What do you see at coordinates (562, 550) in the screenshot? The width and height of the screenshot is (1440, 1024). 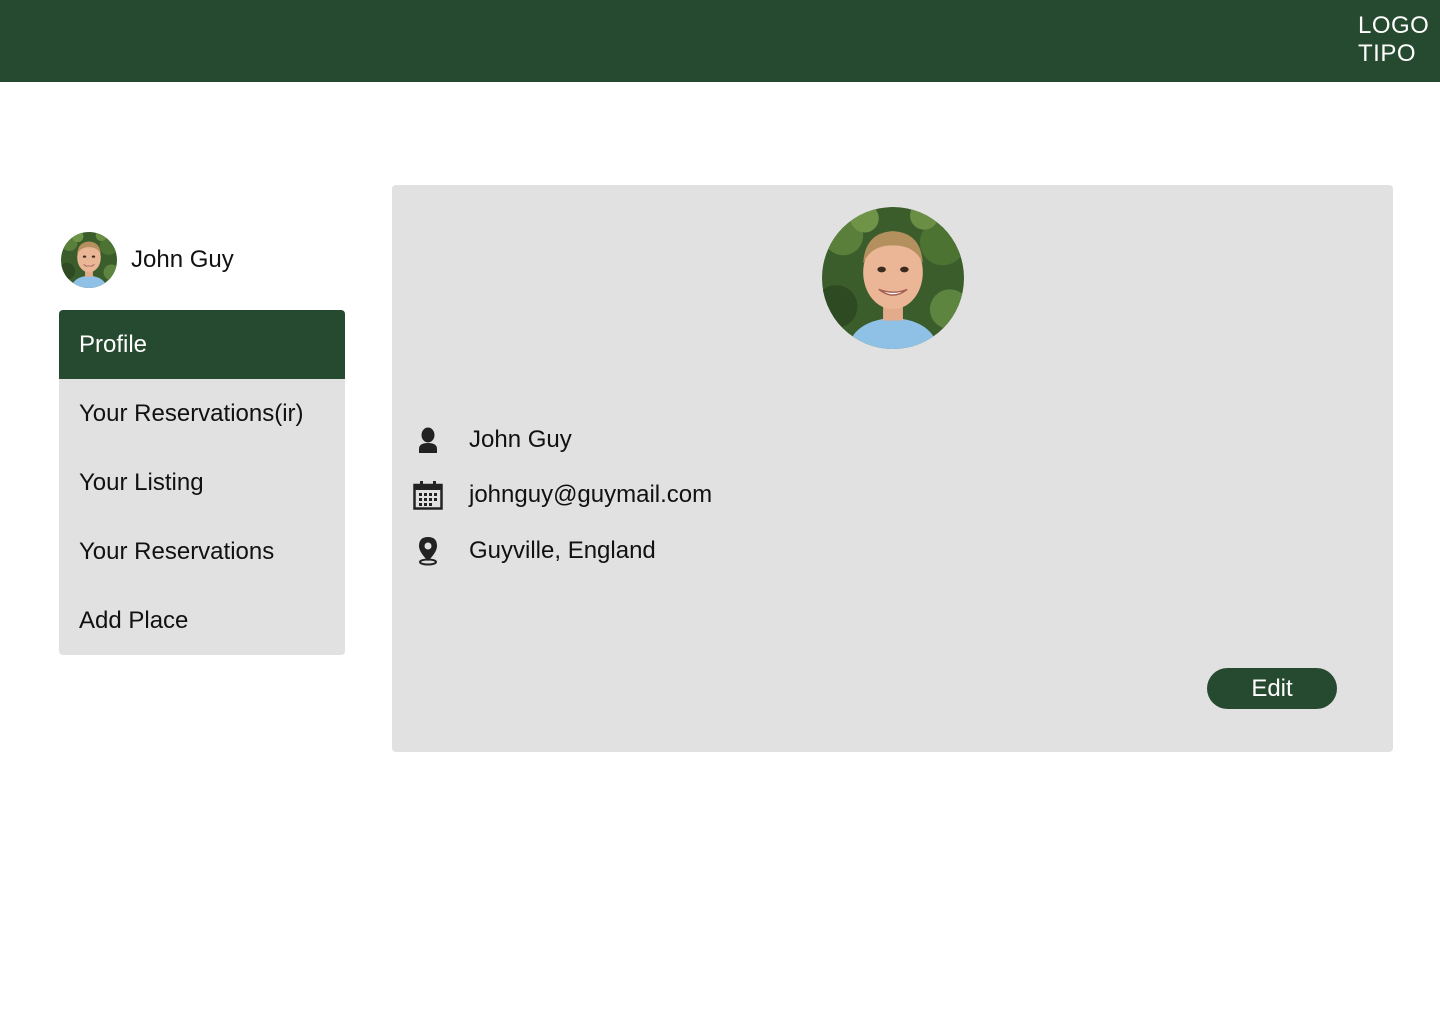 I see `profile-location: Guyville, England` at bounding box center [562, 550].